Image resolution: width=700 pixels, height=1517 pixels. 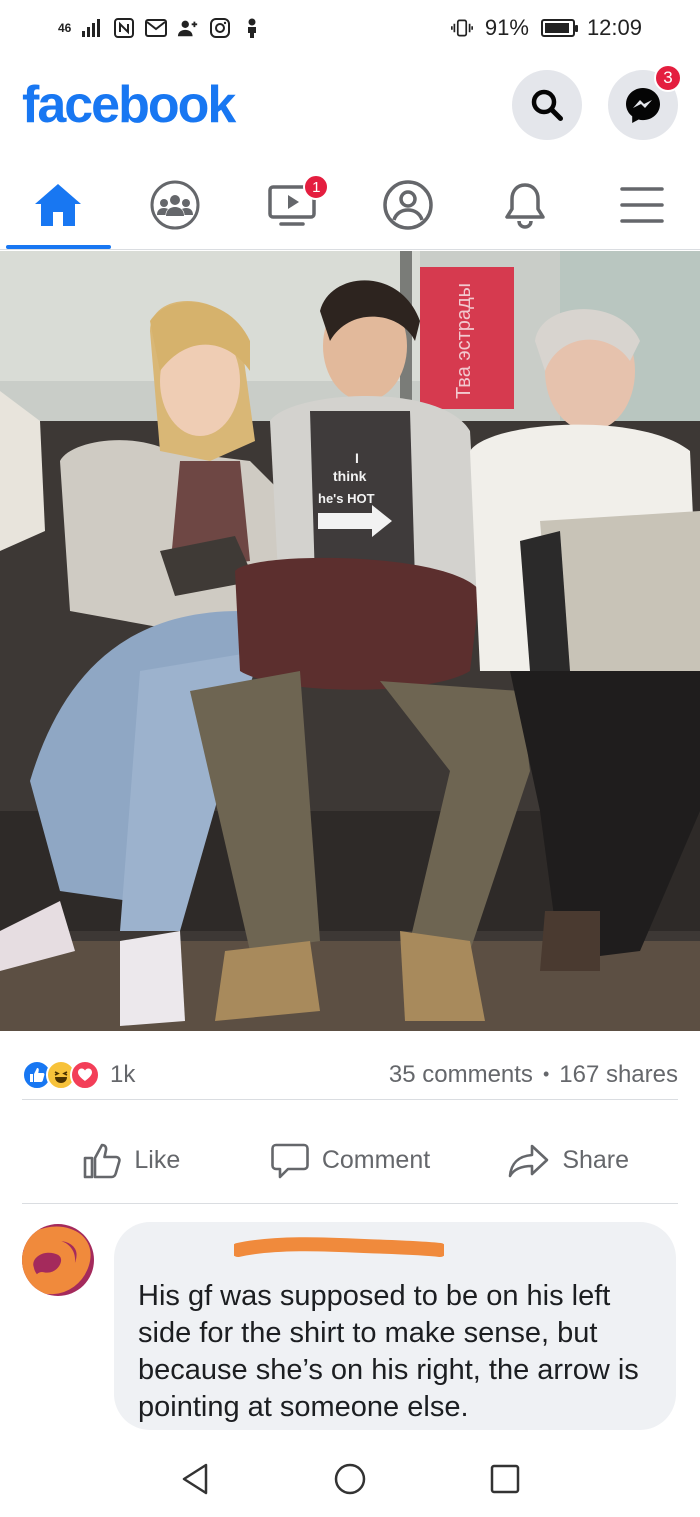 I want to click on back-icon, so click(x=195, y=1478).